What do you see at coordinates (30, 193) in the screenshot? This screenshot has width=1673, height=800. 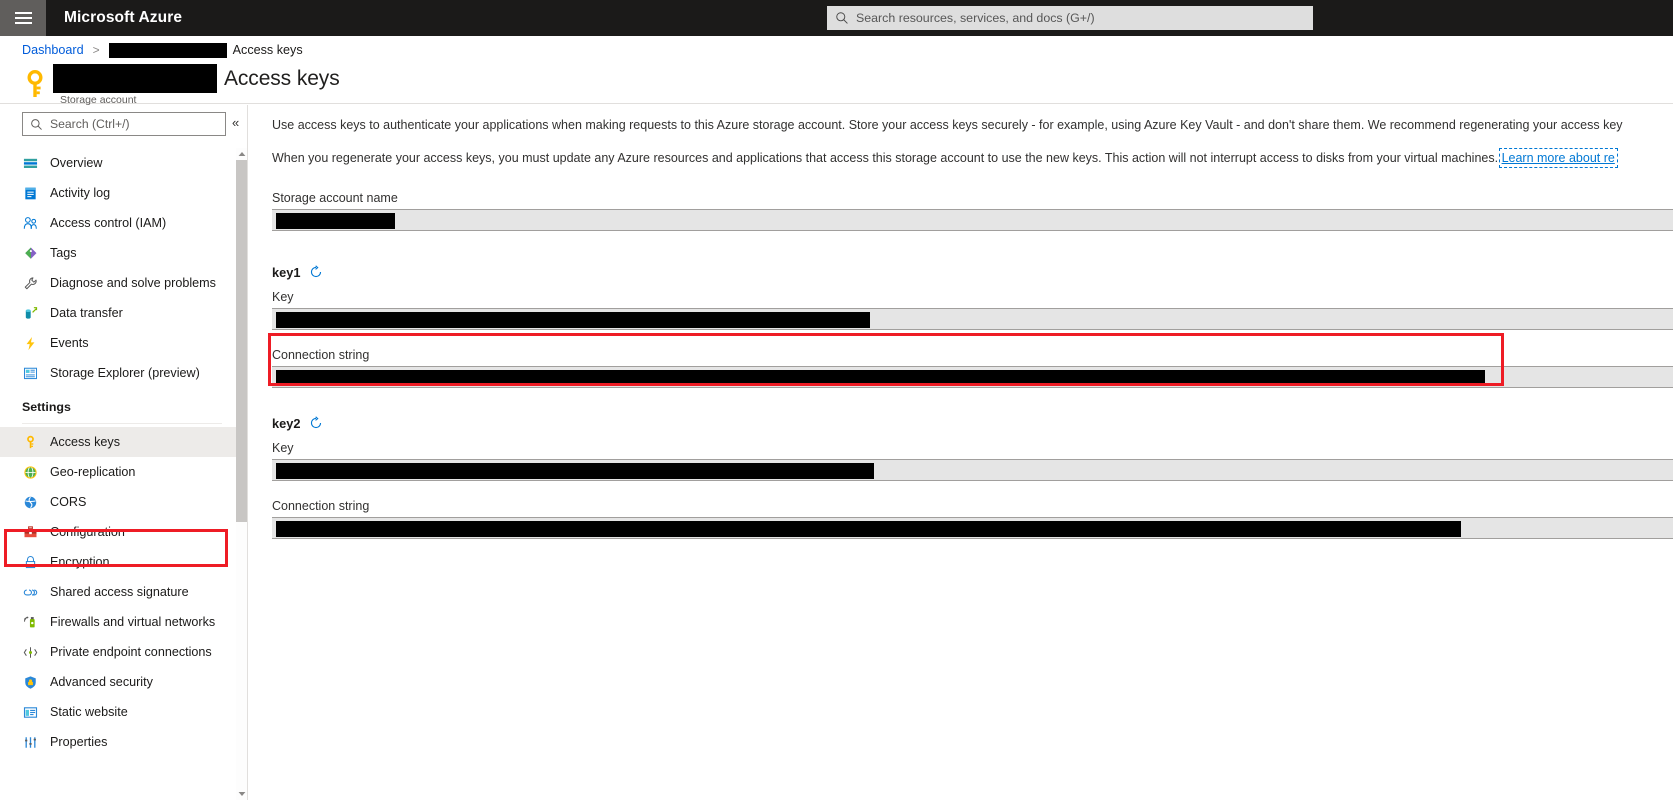 I see `activity-log-icon` at bounding box center [30, 193].